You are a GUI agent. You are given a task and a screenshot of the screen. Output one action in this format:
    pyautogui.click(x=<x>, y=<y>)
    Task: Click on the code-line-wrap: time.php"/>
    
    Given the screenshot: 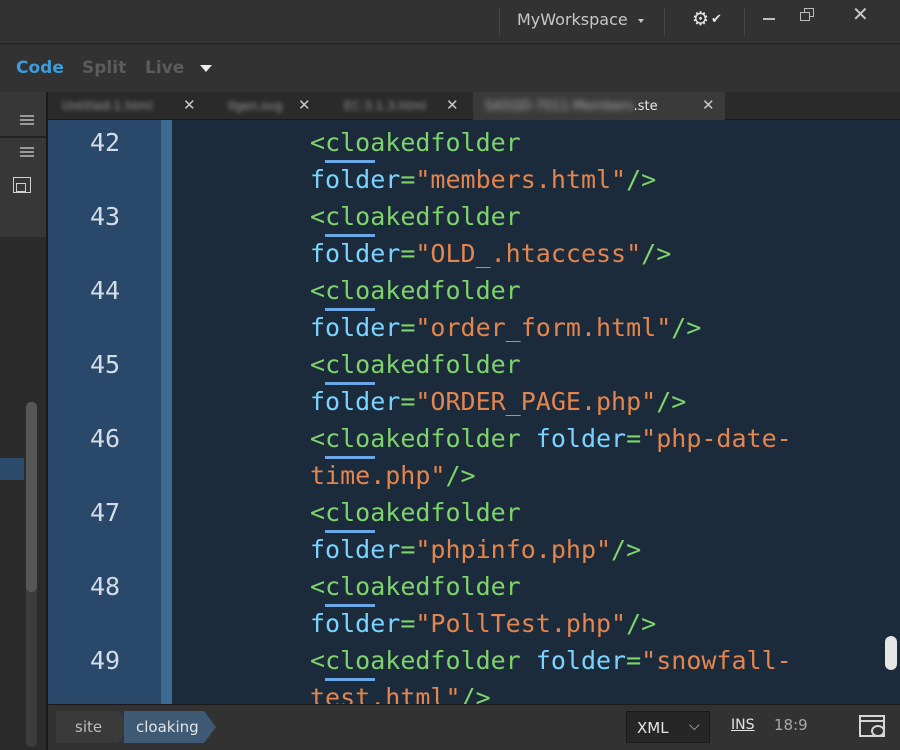 What is the action you would take?
    pyautogui.click(x=393, y=475)
    